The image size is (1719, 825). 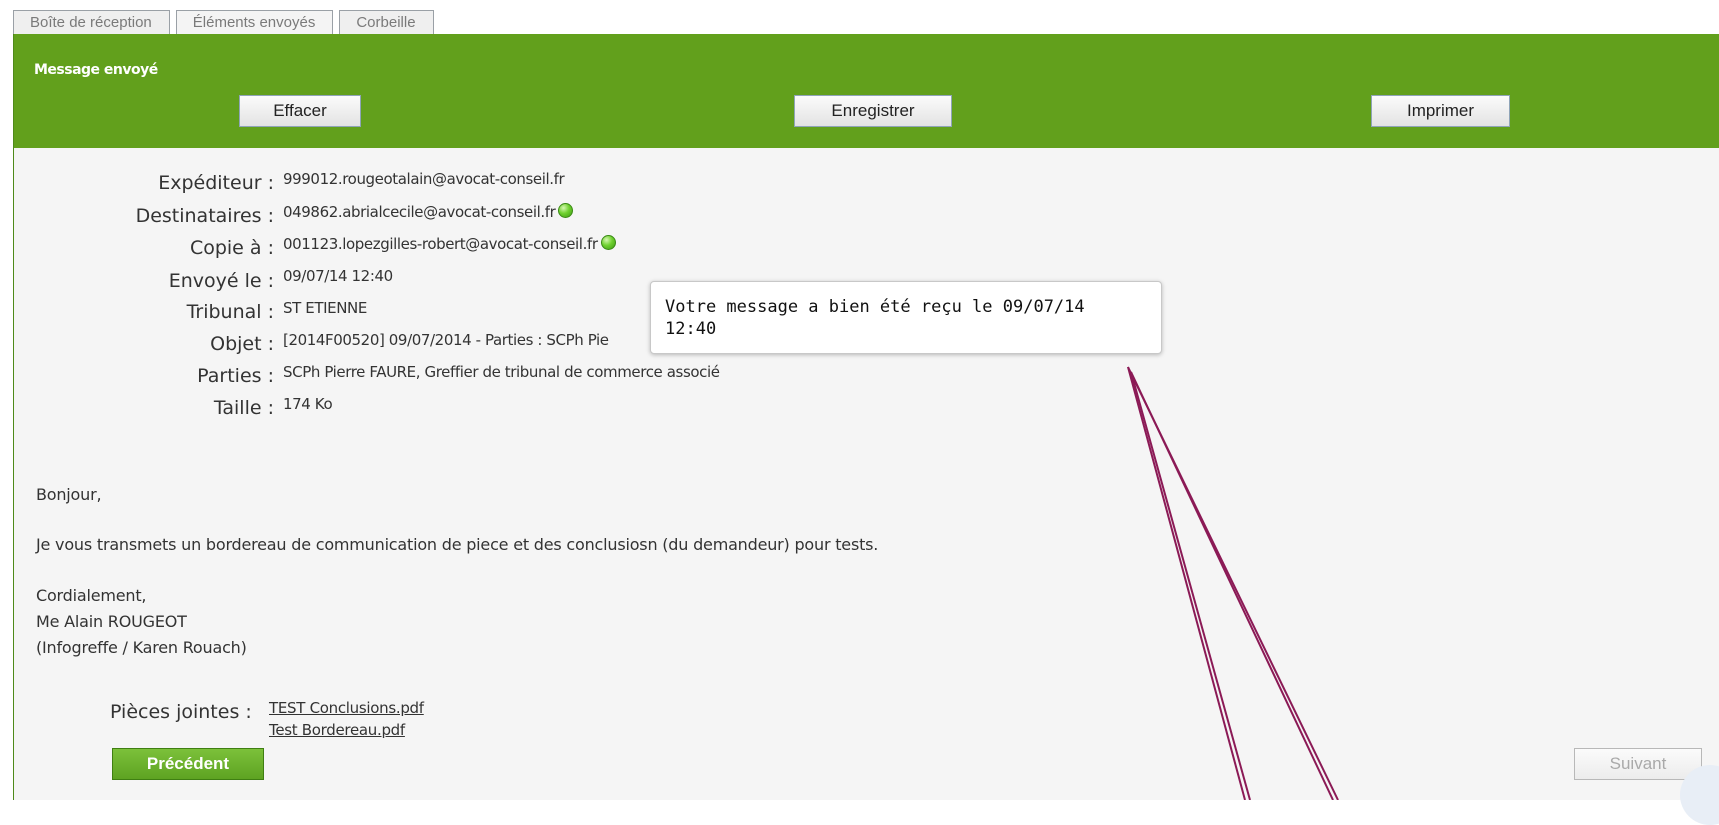 What do you see at coordinates (204, 216) in the screenshot?
I see `recipients-label: Destinataires :` at bounding box center [204, 216].